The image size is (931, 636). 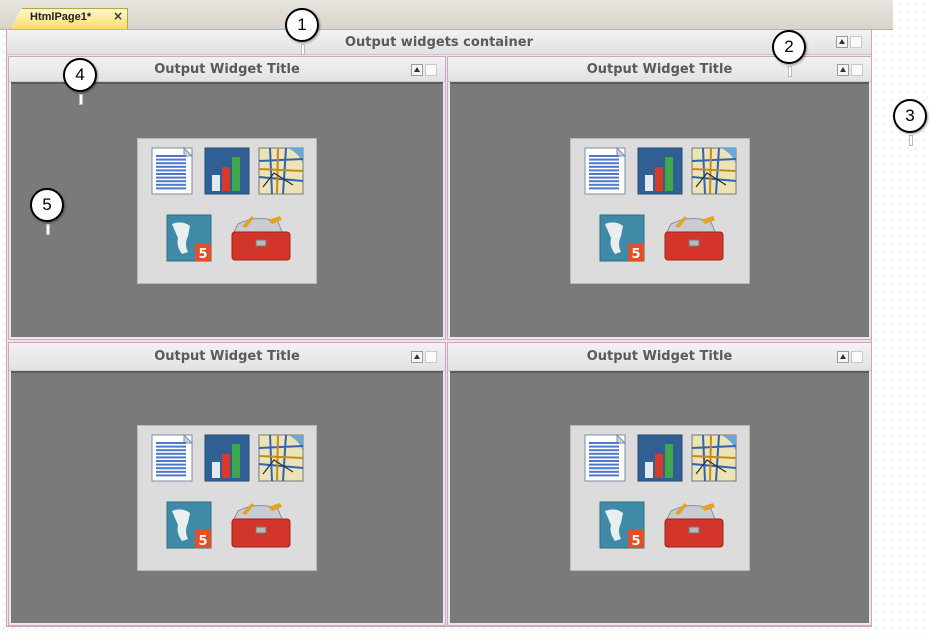 I want to click on callout-4: 4, so click(x=80, y=75).